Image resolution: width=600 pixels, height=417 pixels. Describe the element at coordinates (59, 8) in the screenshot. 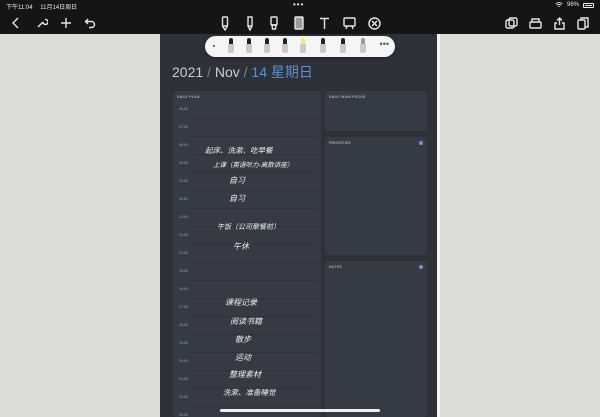

I see `status-date: 11月14日周日` at that location.